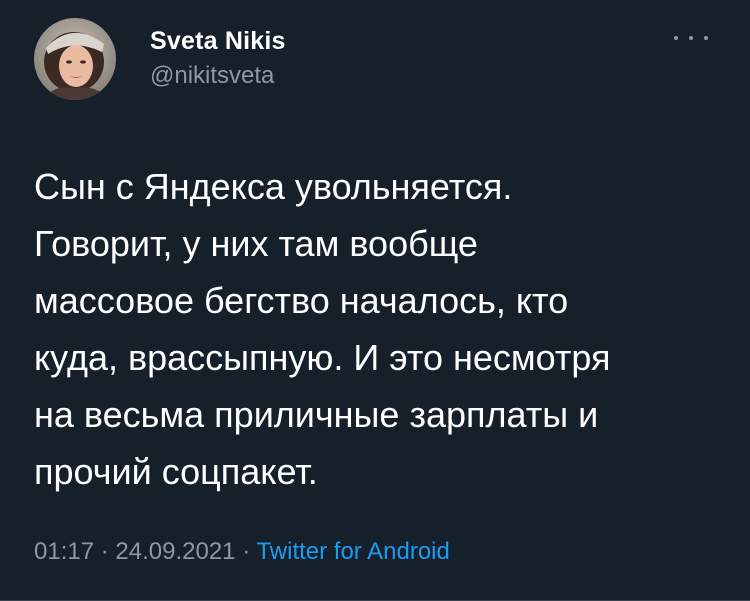 The image size is (750, 601). What do you see at coordinates (212, 76) in the screenshot?
I see `author-handle: @nikitsveta` at bounding box center [212, 76].